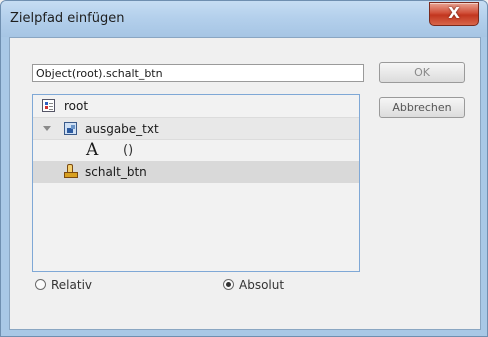 This screenshot has height=337, width=488. I want to click on tree-item-label: schalt_btn, so click(116, 172).